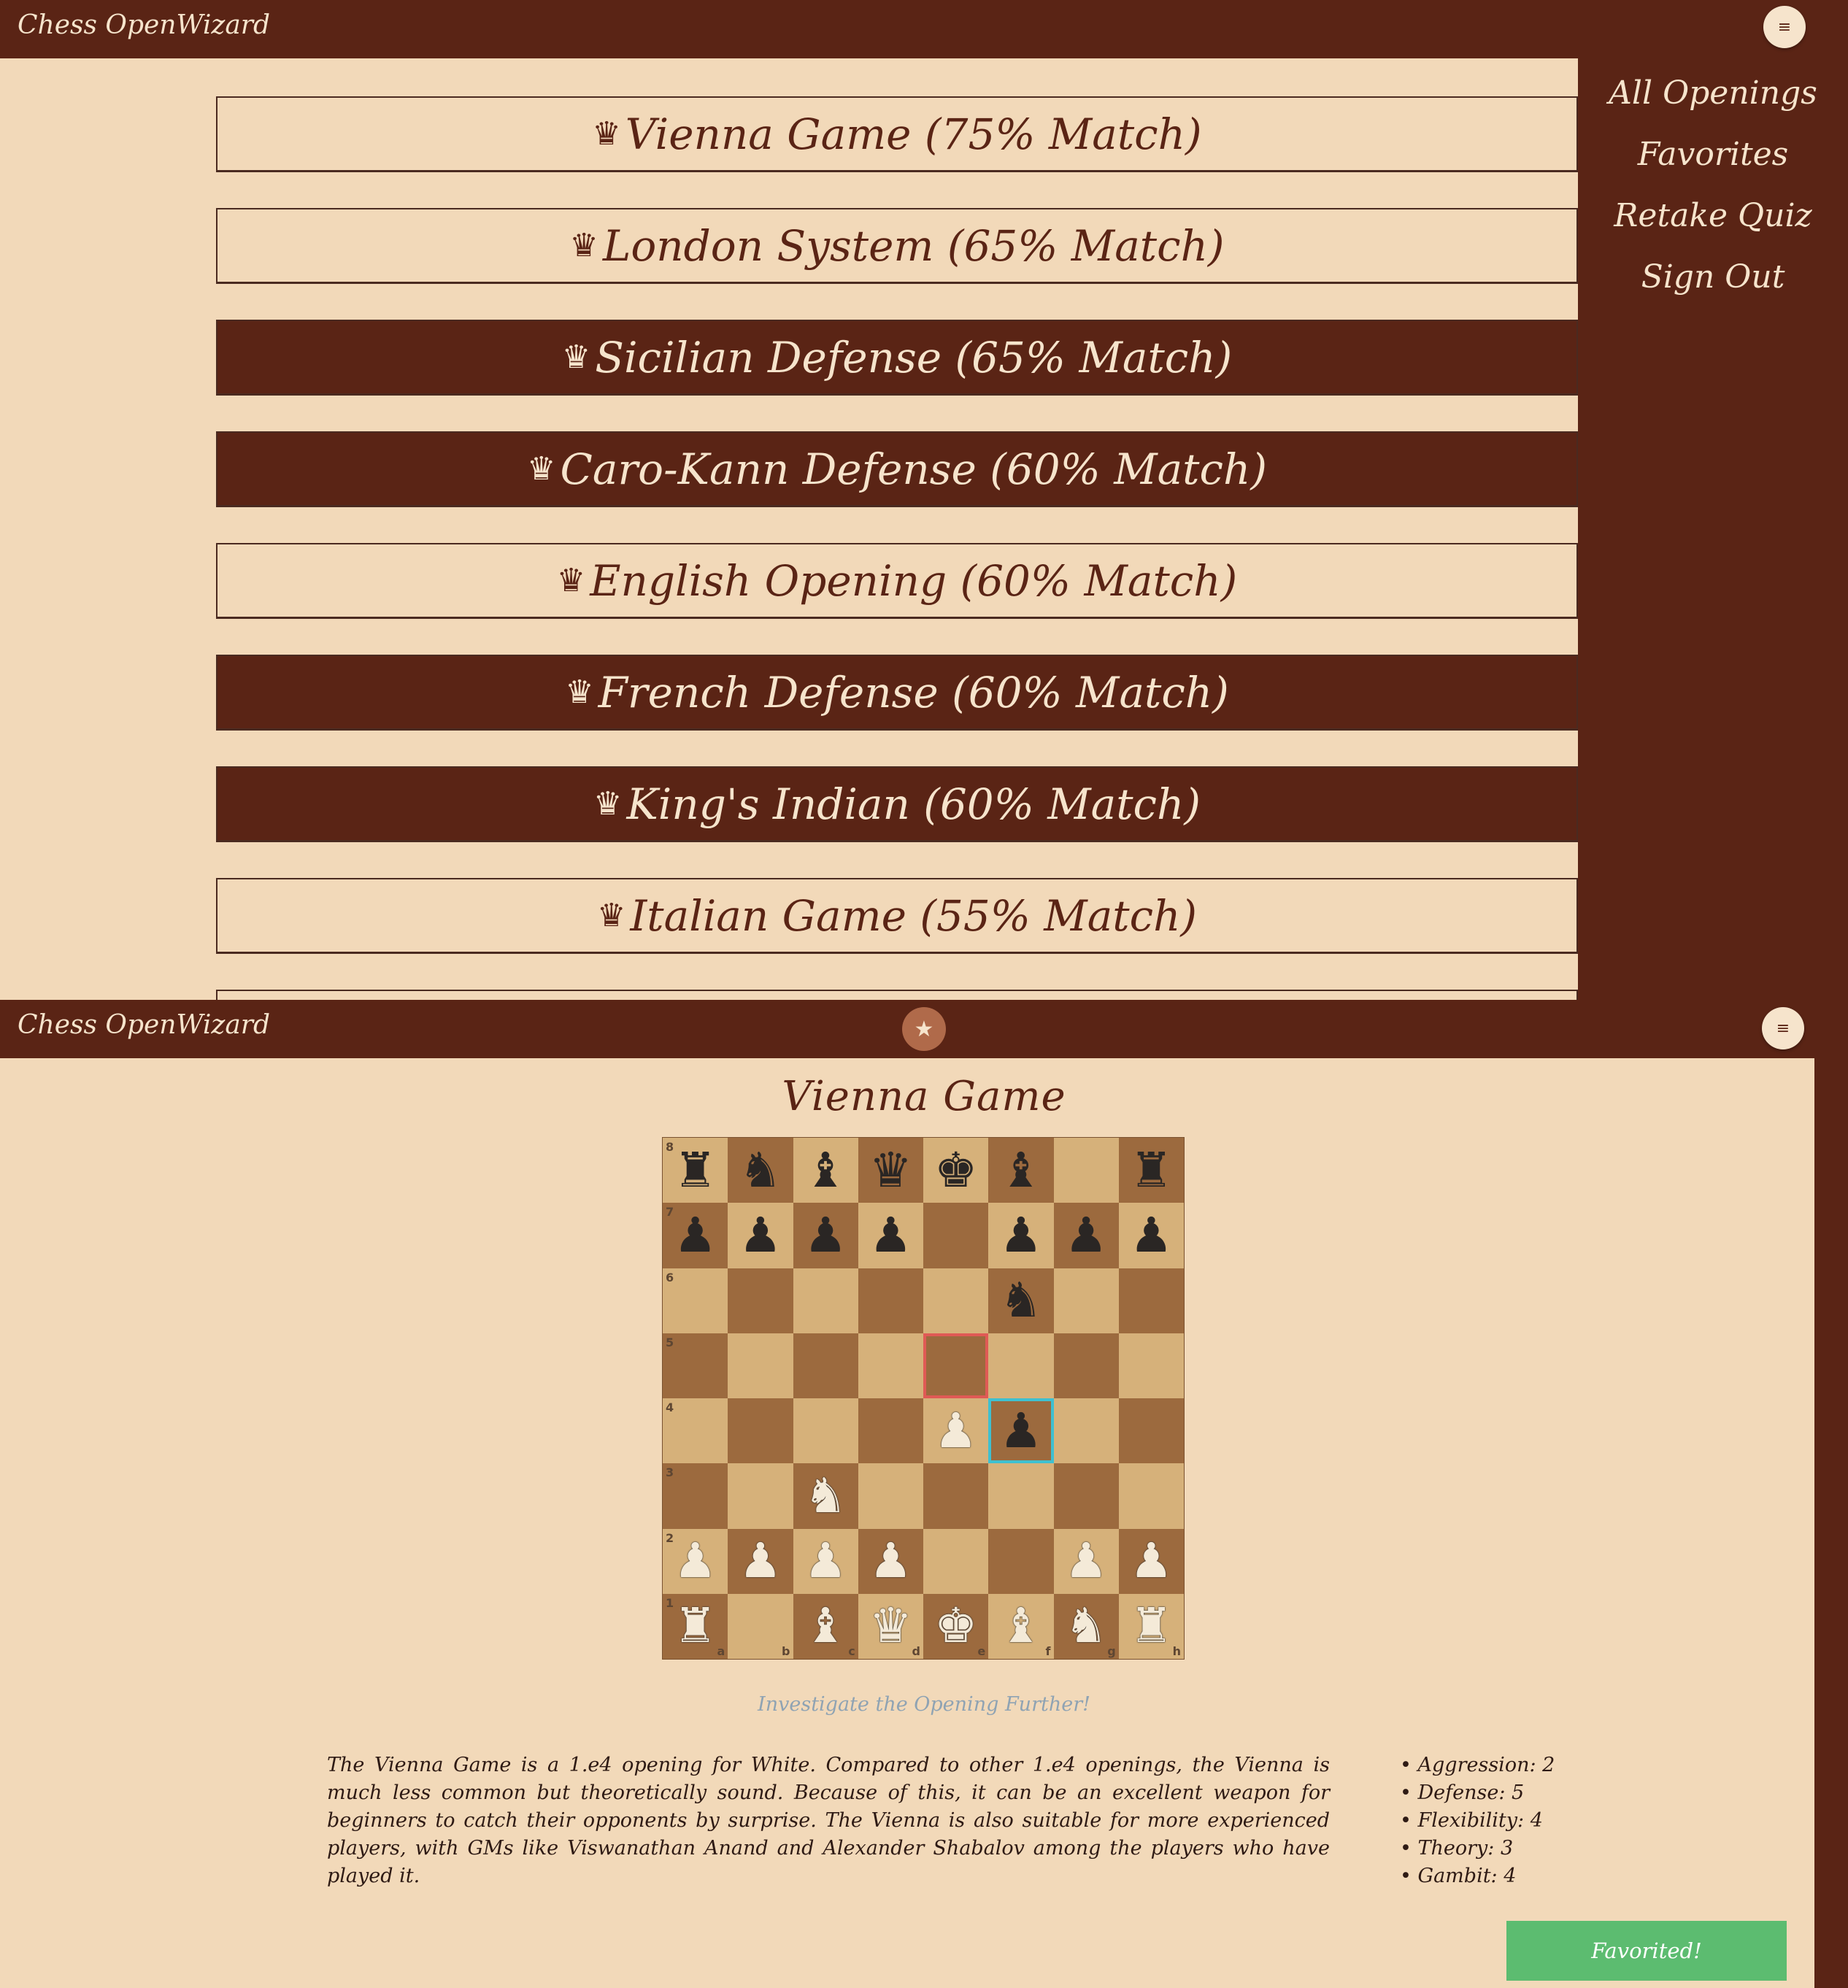  What do you see at coordinates (897, 134) in the screenshot?
I see `opening-result-item: ♛ Vienna Game (75% Match)` at bounding box center [897, 134].